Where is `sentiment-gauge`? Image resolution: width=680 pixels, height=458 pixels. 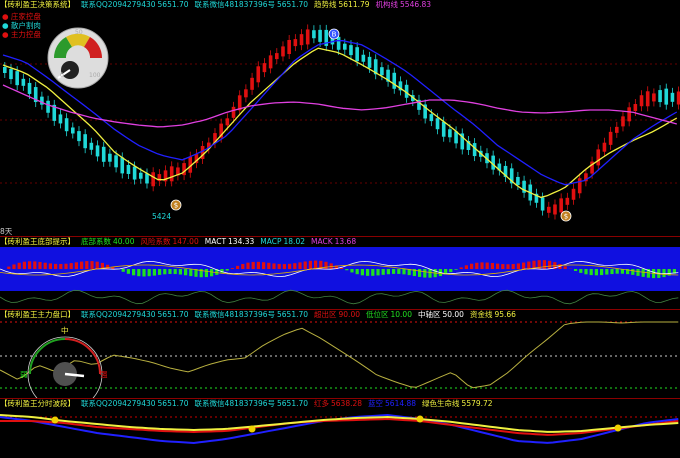 sentiment-gauge is located at coordinates (78, 58).